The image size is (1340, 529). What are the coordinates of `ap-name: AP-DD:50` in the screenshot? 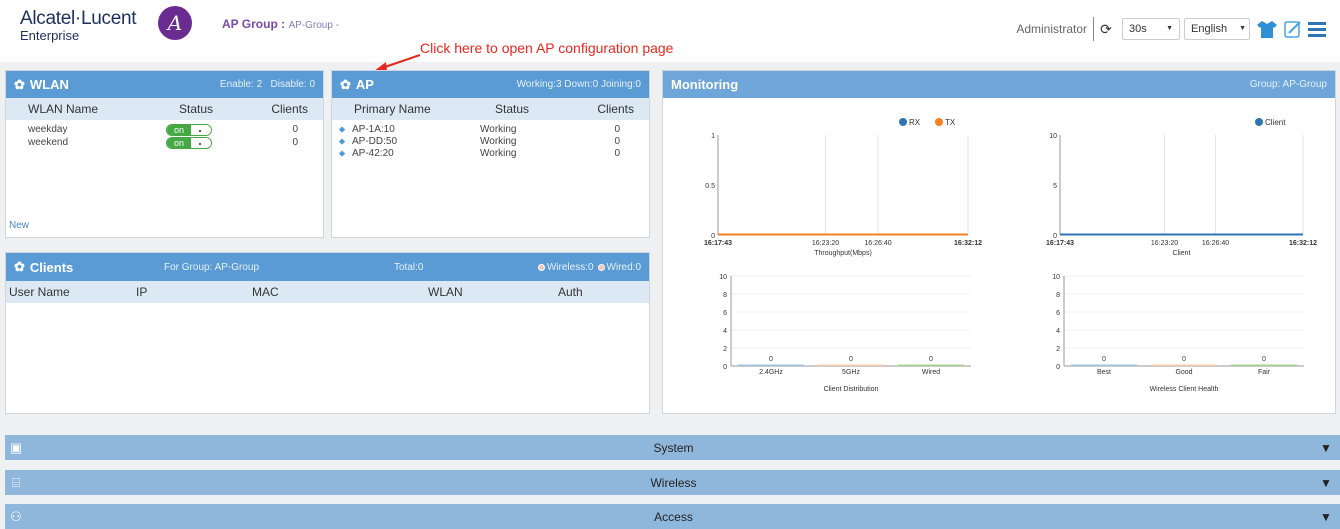 It's located at (416, 141).